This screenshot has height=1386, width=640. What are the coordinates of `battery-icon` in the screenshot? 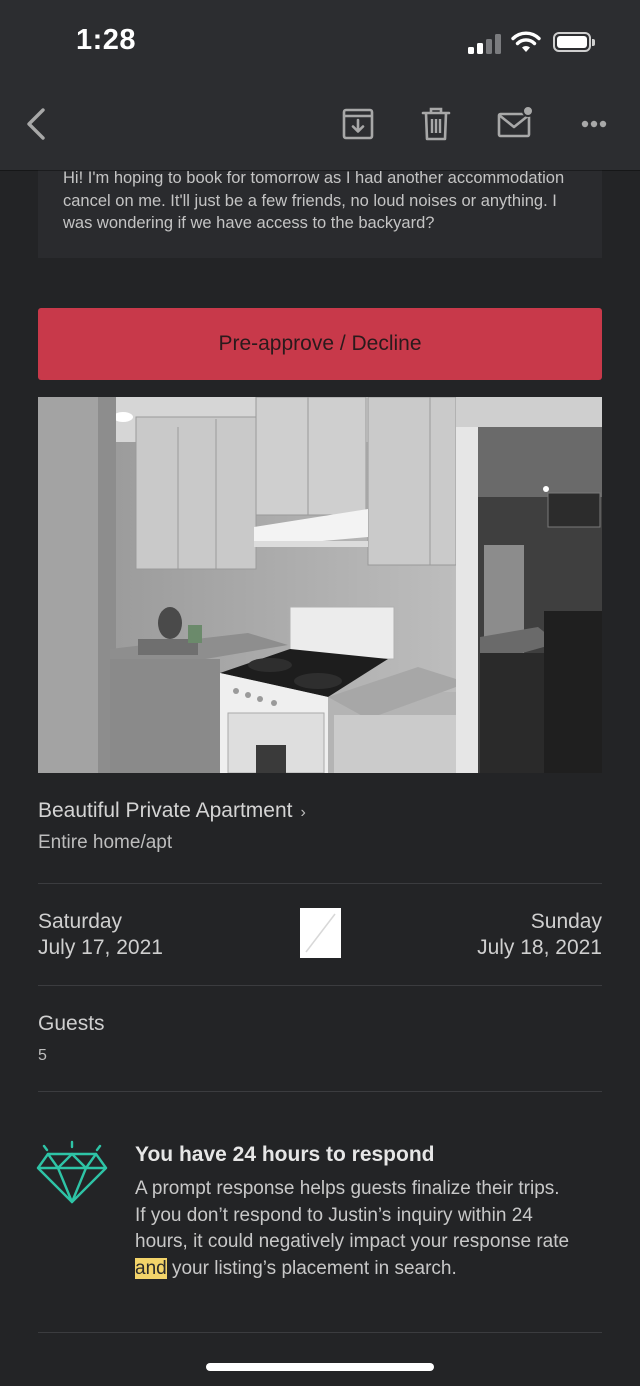 It's located at (574, 42).